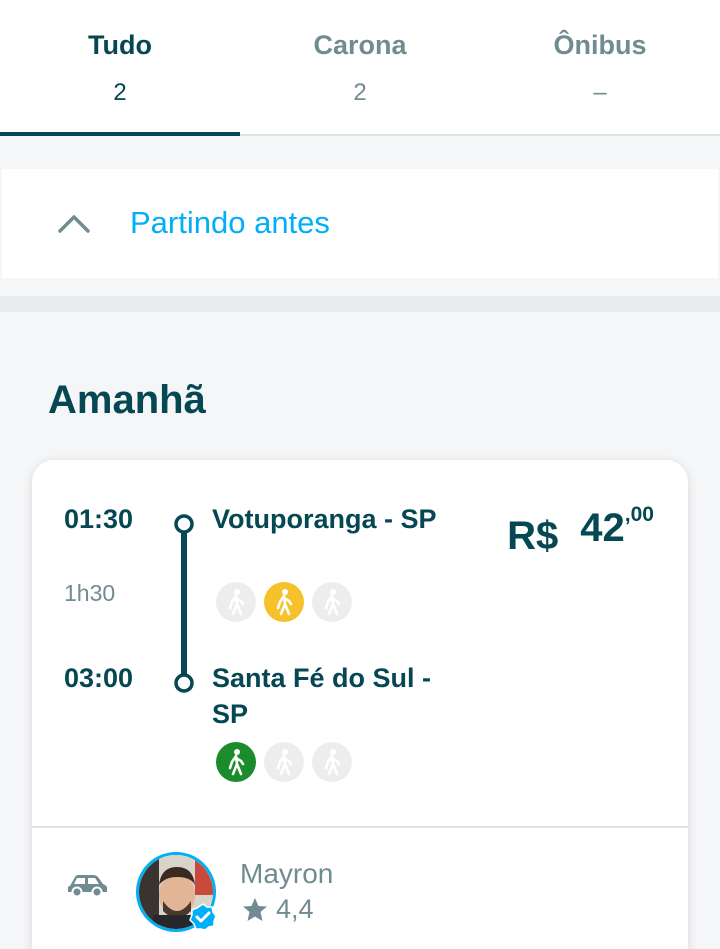 Image resolution: width=720 pixels, height=949 pixels. Describe the element at coordinates (600, 92) in the screenshot. I see `tab-bus-count: –` at that location.